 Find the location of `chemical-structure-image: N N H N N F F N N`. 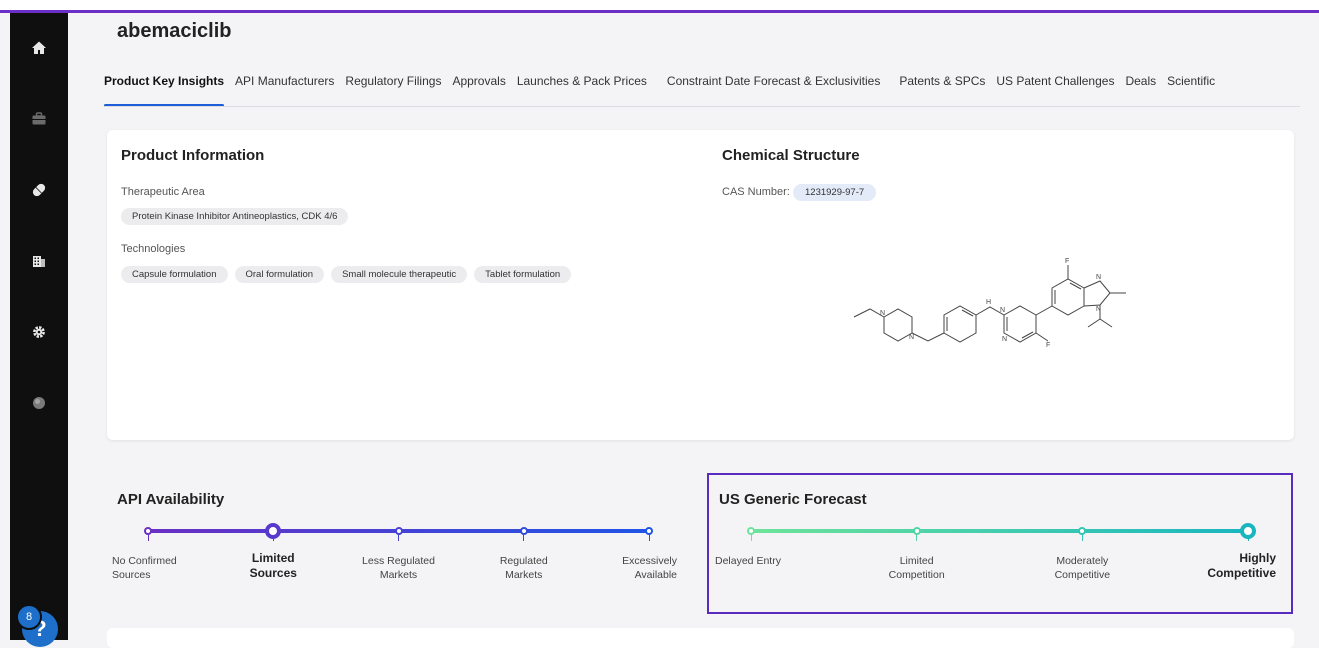

chemical-structure-image: N N H N N F F N N is located at coordinates (989, 303).